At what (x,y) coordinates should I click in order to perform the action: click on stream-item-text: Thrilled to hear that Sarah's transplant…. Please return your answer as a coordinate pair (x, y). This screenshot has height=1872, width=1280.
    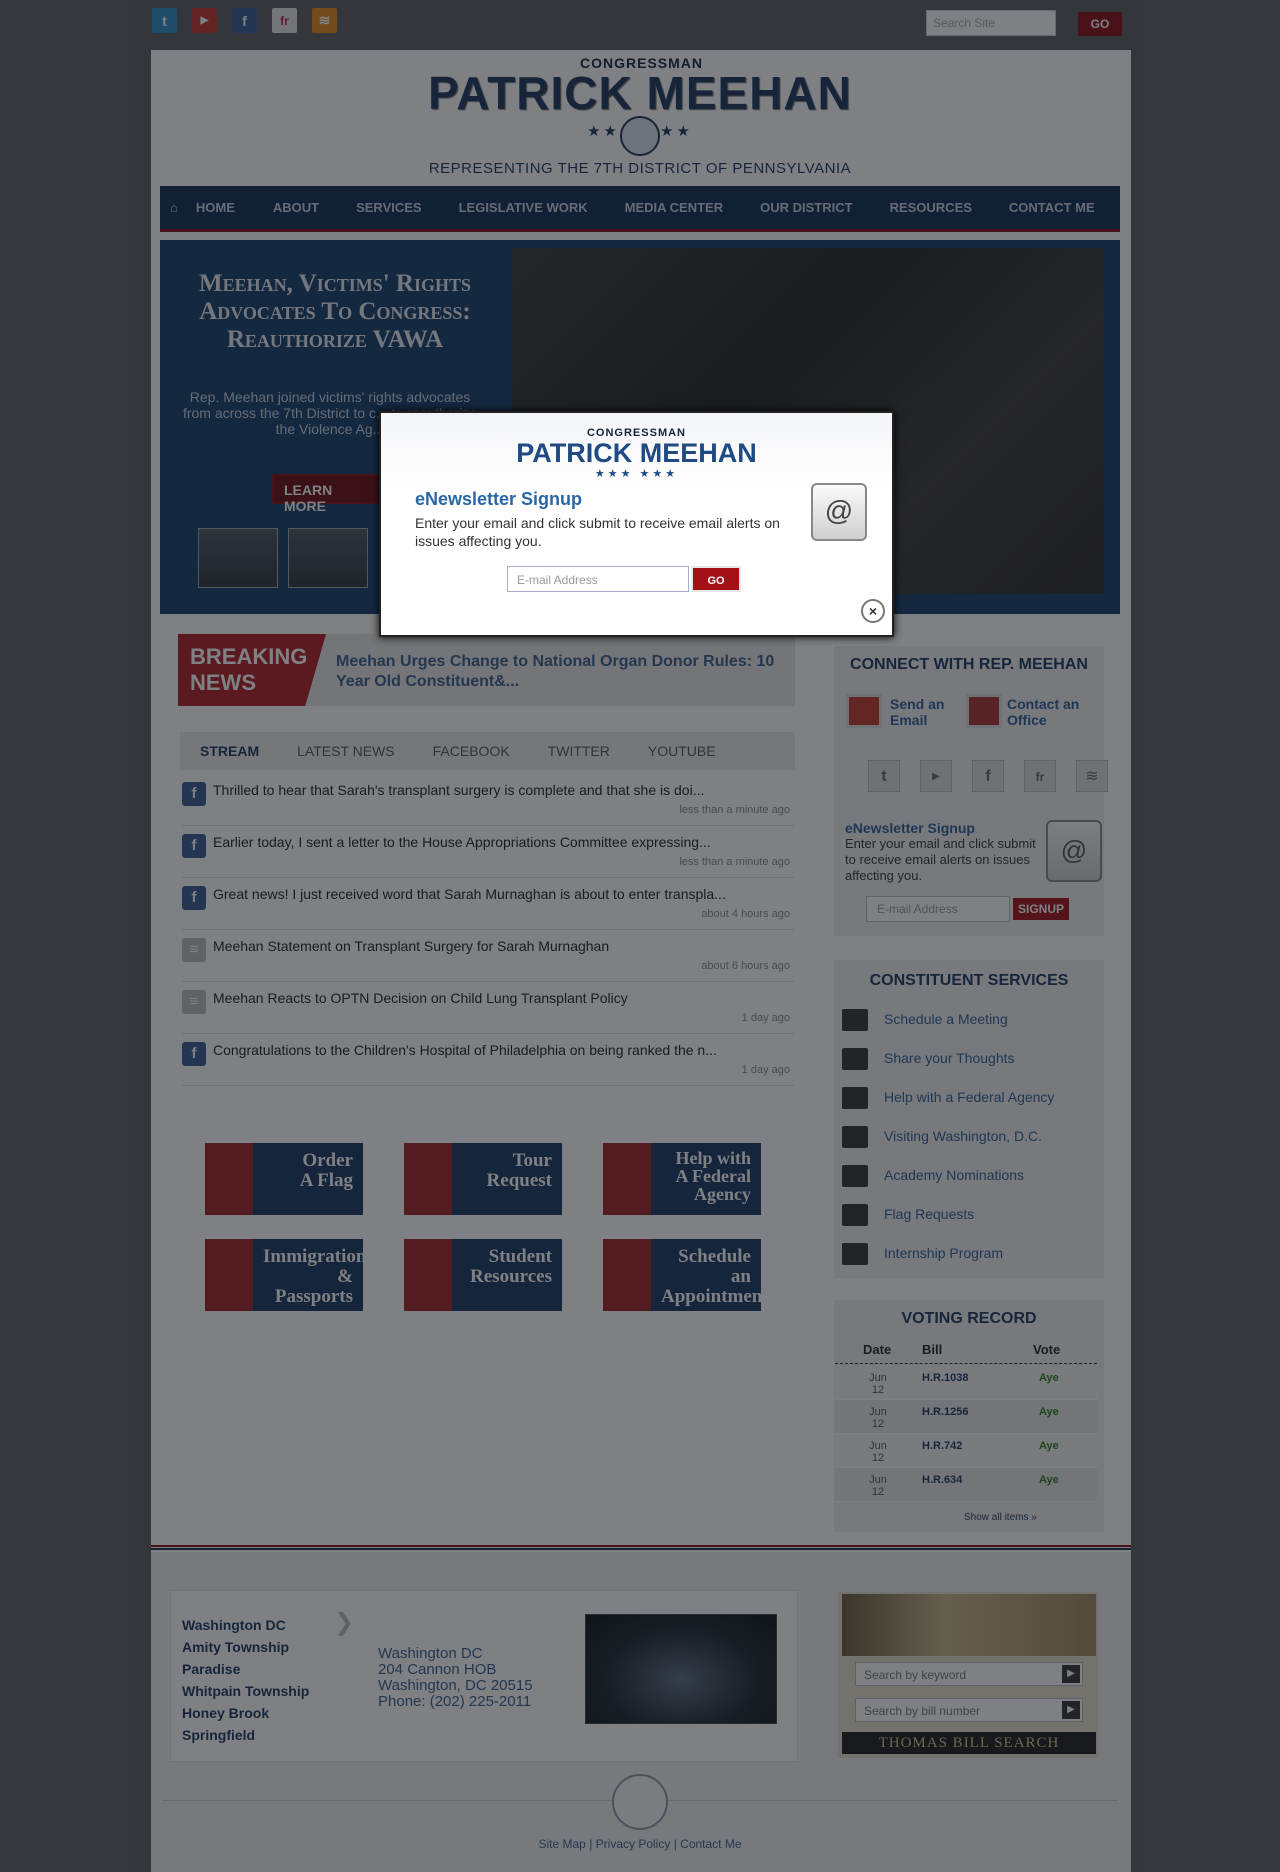
    Looking at the image, I should click on (458, 790).